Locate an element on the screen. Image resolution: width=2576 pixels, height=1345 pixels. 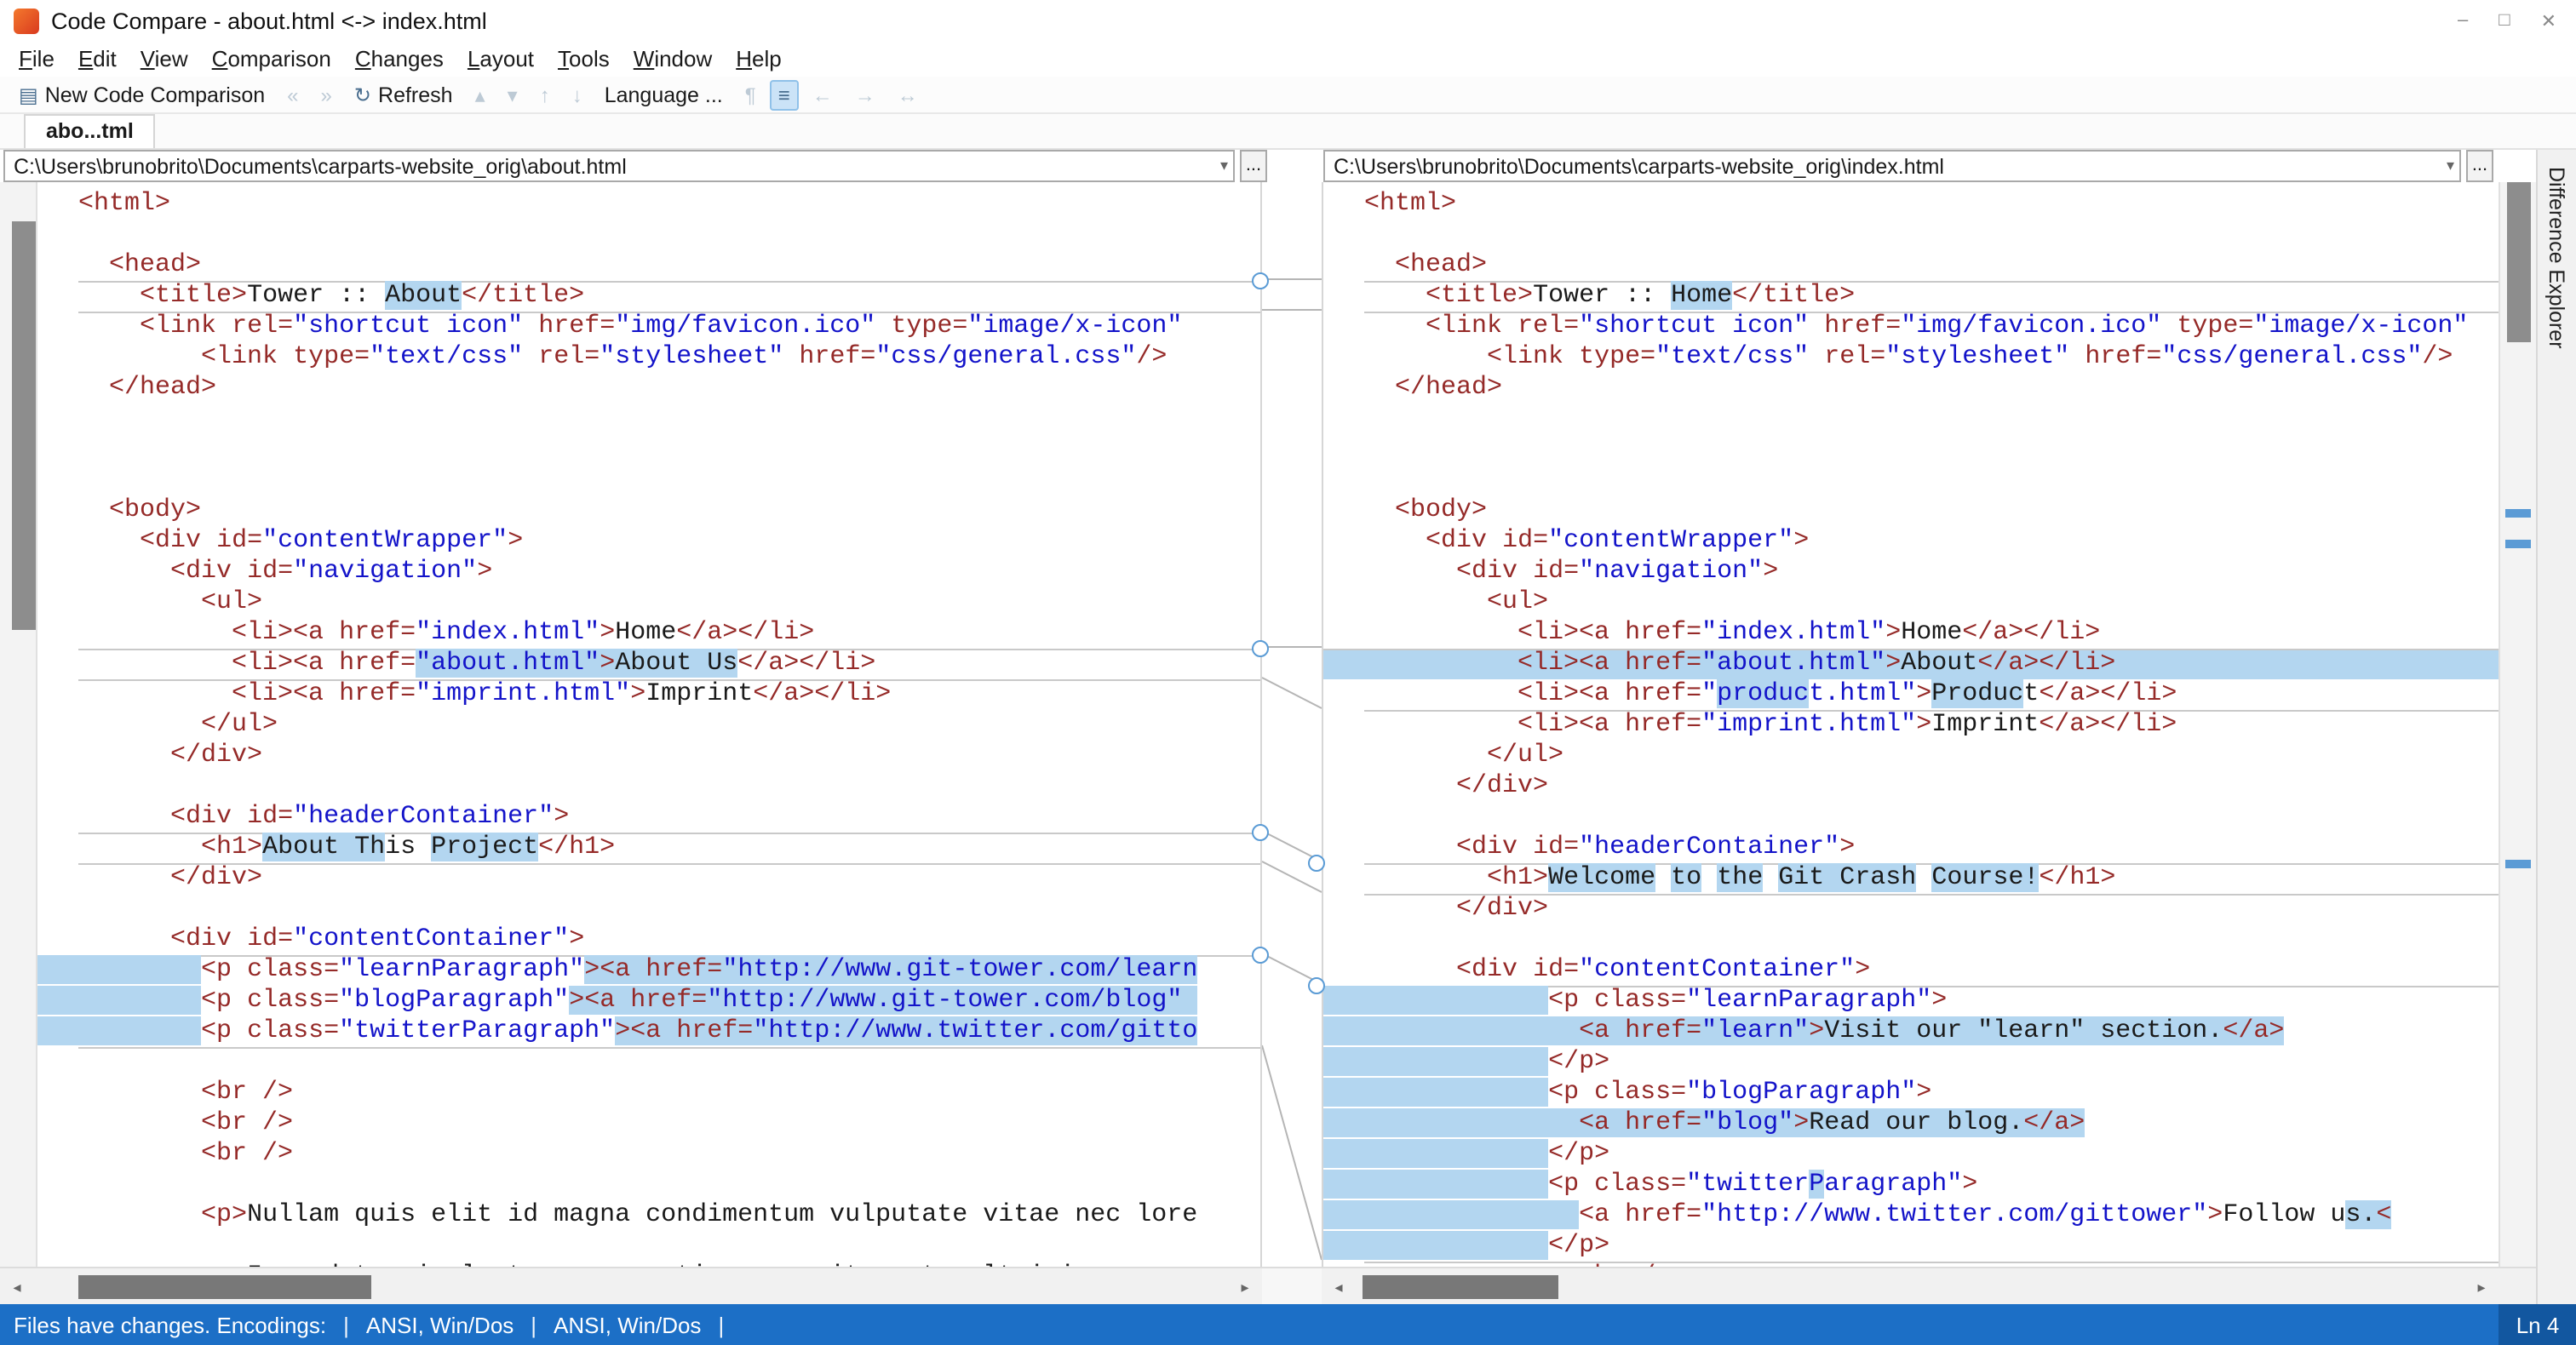
left-horizontal-scrollbar: ◂ ▸ is located at coordinates (631, 1285).